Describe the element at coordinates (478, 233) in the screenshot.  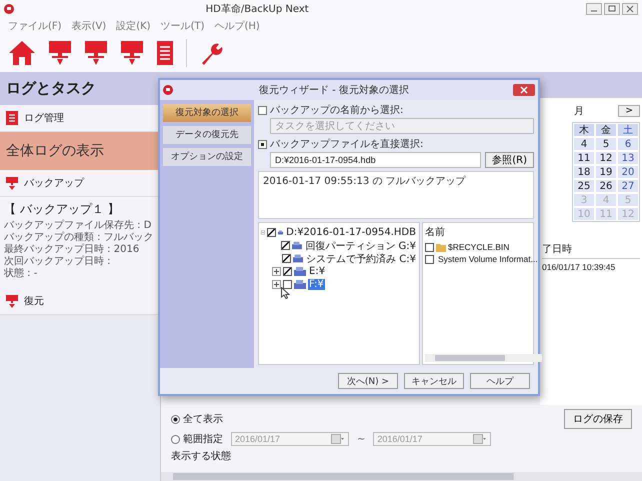
I see `column-header: 名前` at that location.